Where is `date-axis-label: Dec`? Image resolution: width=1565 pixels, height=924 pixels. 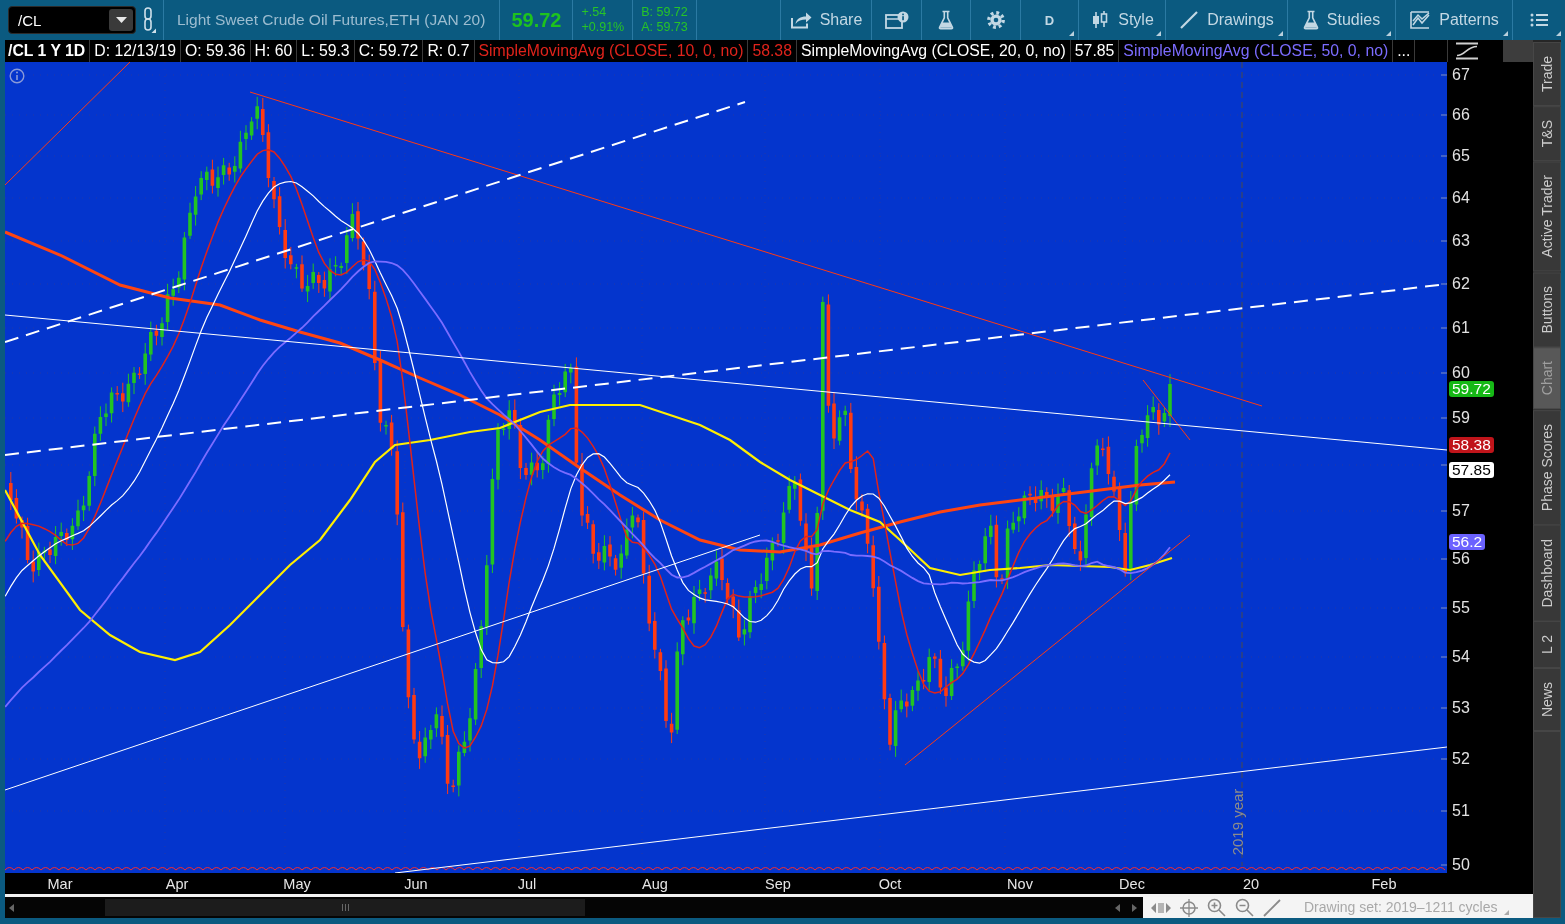
date-axis-label: Dec is located at coordinates (1132, 884).